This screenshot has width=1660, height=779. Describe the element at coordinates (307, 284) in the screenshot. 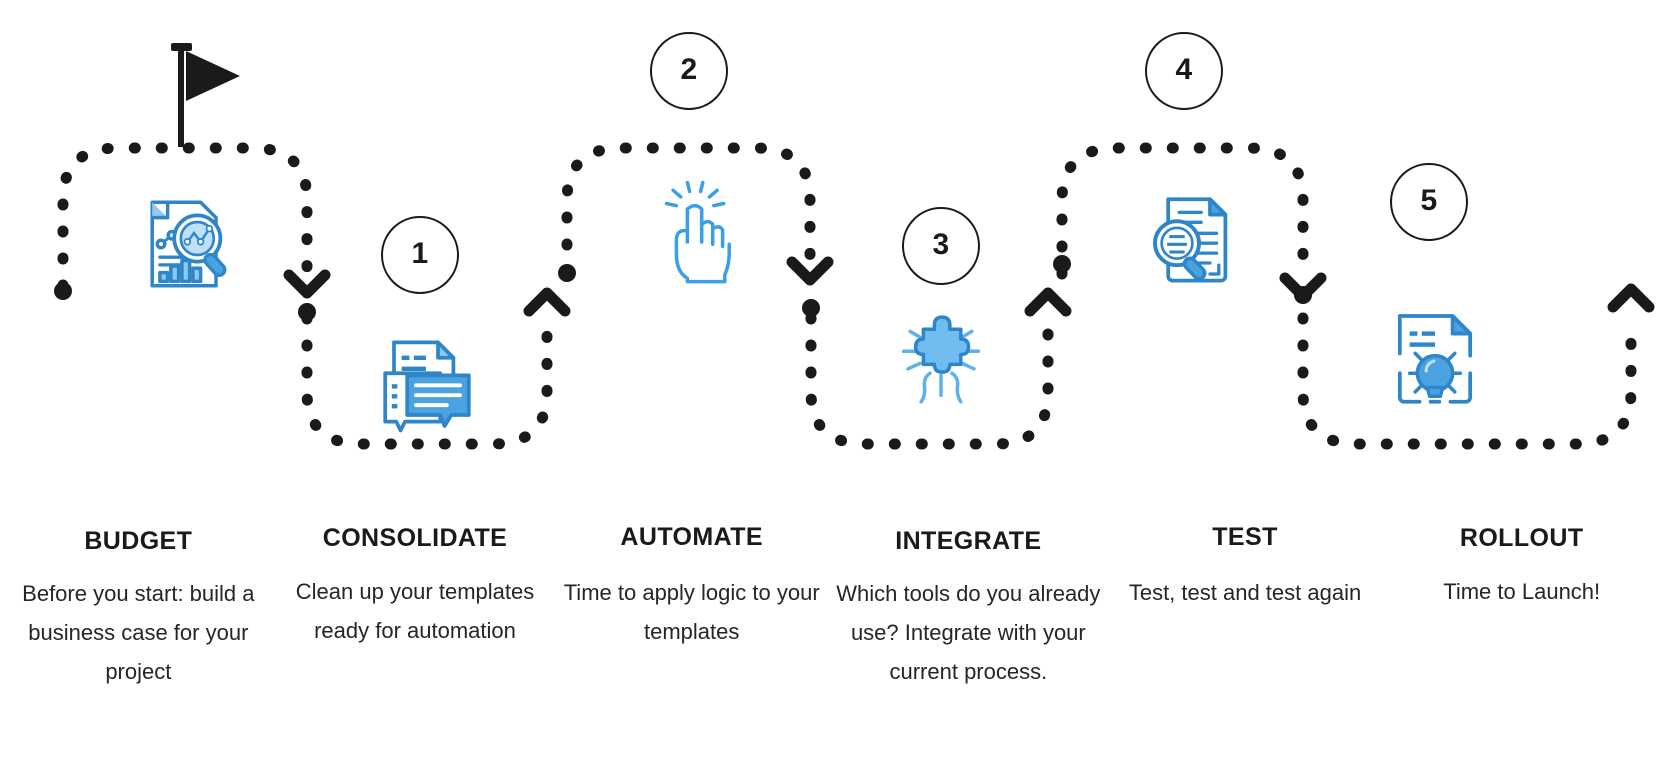

I see `arrow-down-1-icon` at that location.